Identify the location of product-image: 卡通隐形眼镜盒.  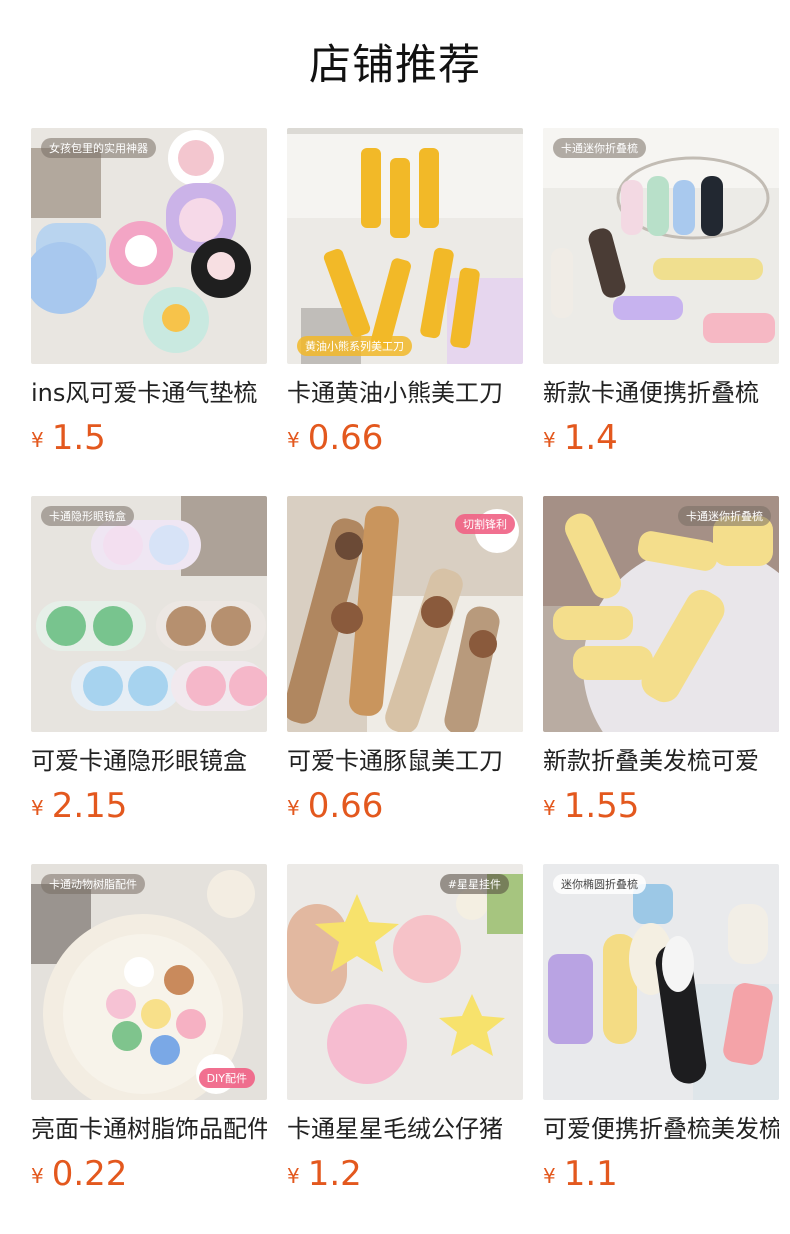
(149, 614).